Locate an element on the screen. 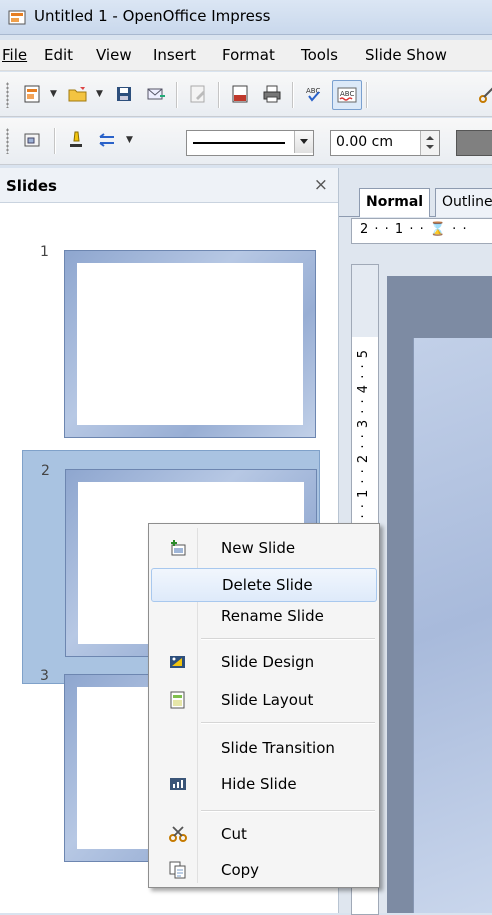  menu-item-label: Copy is located at coordinates (240, 870).